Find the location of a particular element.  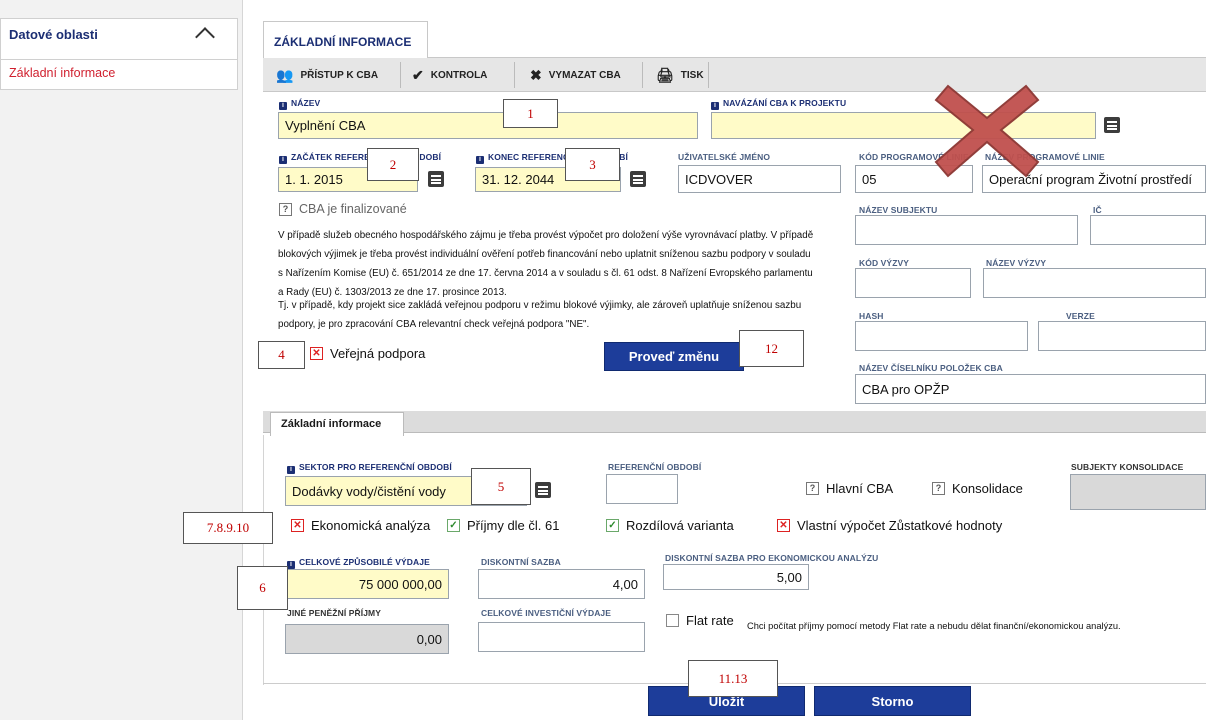

uzivatelske-jmeno-input: ICDVOVER is located at coordinates (759, 179).